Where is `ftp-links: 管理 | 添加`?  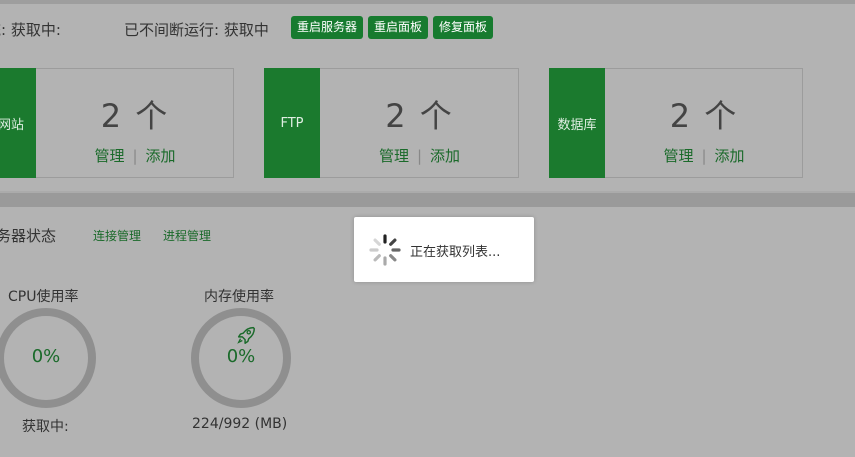
ftp-links: 管理 | 添加 is located at coordinates (419, 156).